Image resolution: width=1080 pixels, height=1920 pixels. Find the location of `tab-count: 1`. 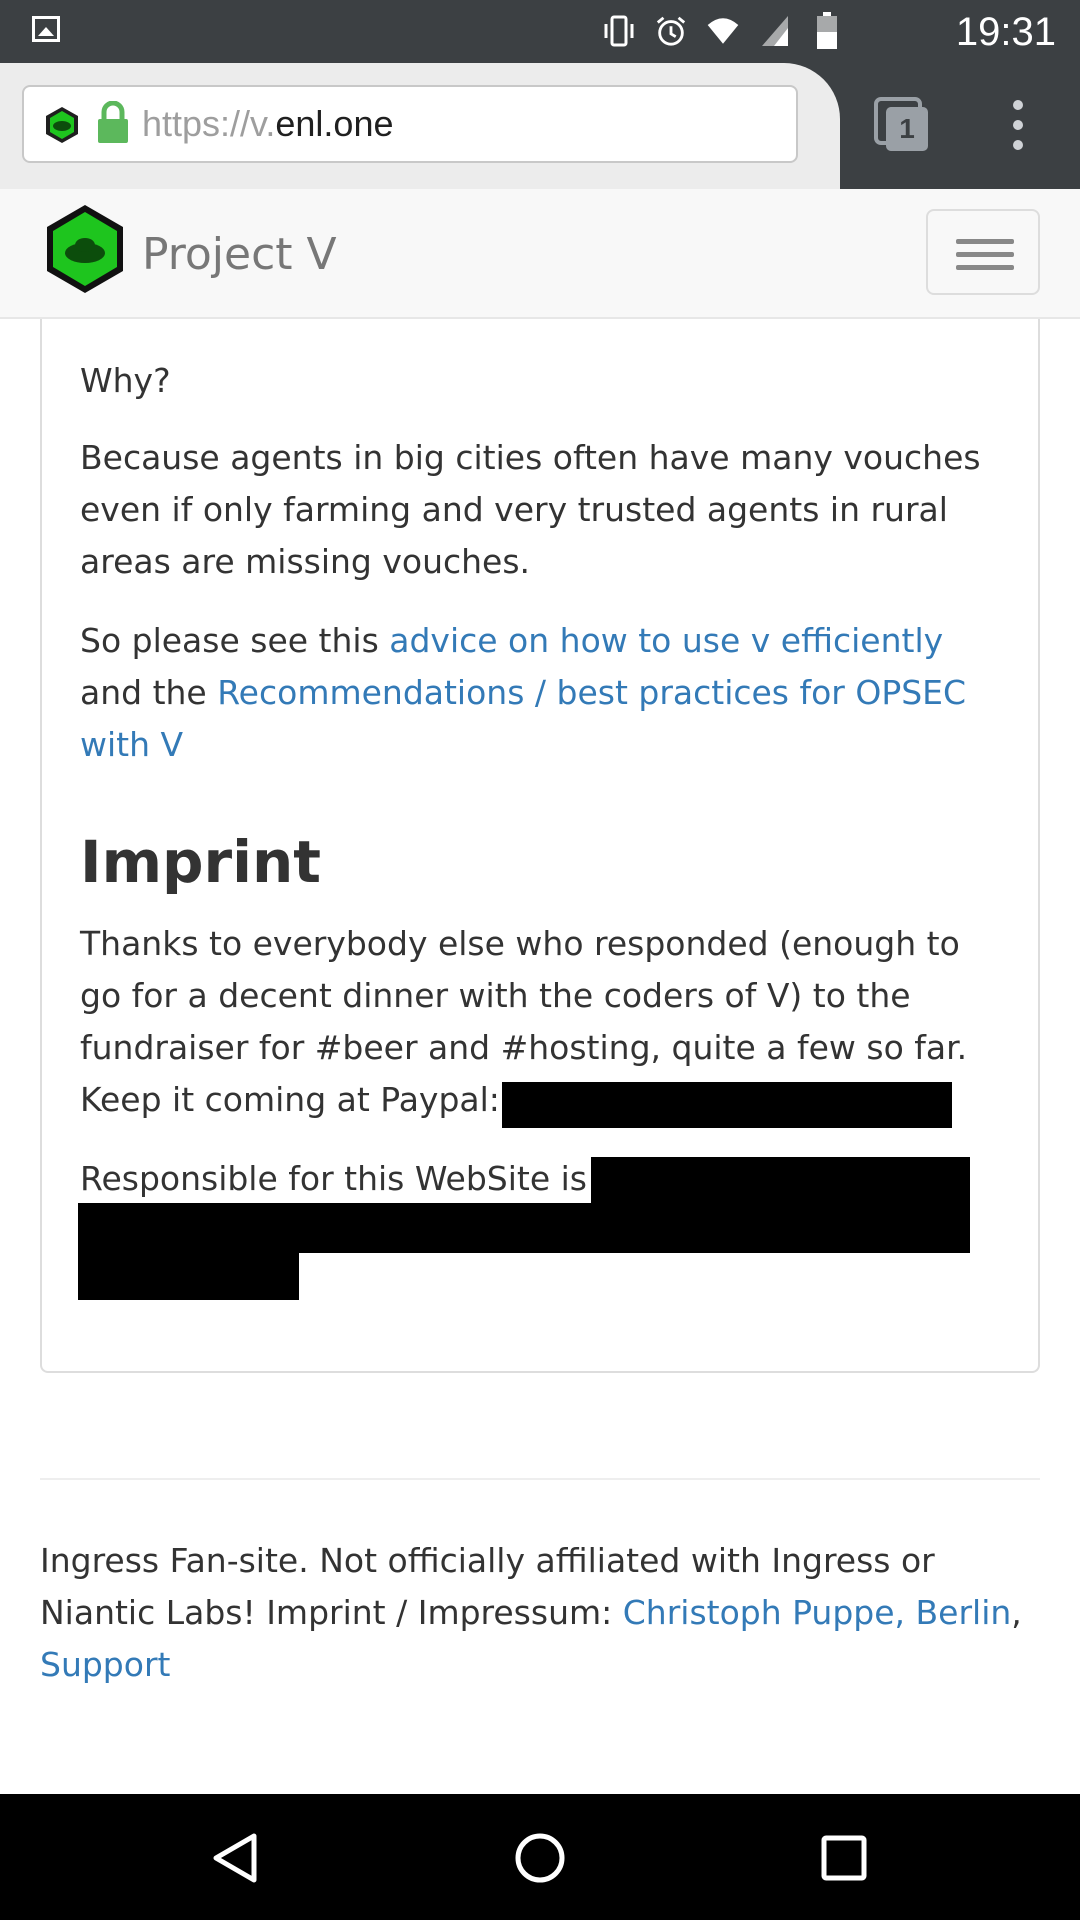

tab-count: 1 is located at coordinates (907, 128).